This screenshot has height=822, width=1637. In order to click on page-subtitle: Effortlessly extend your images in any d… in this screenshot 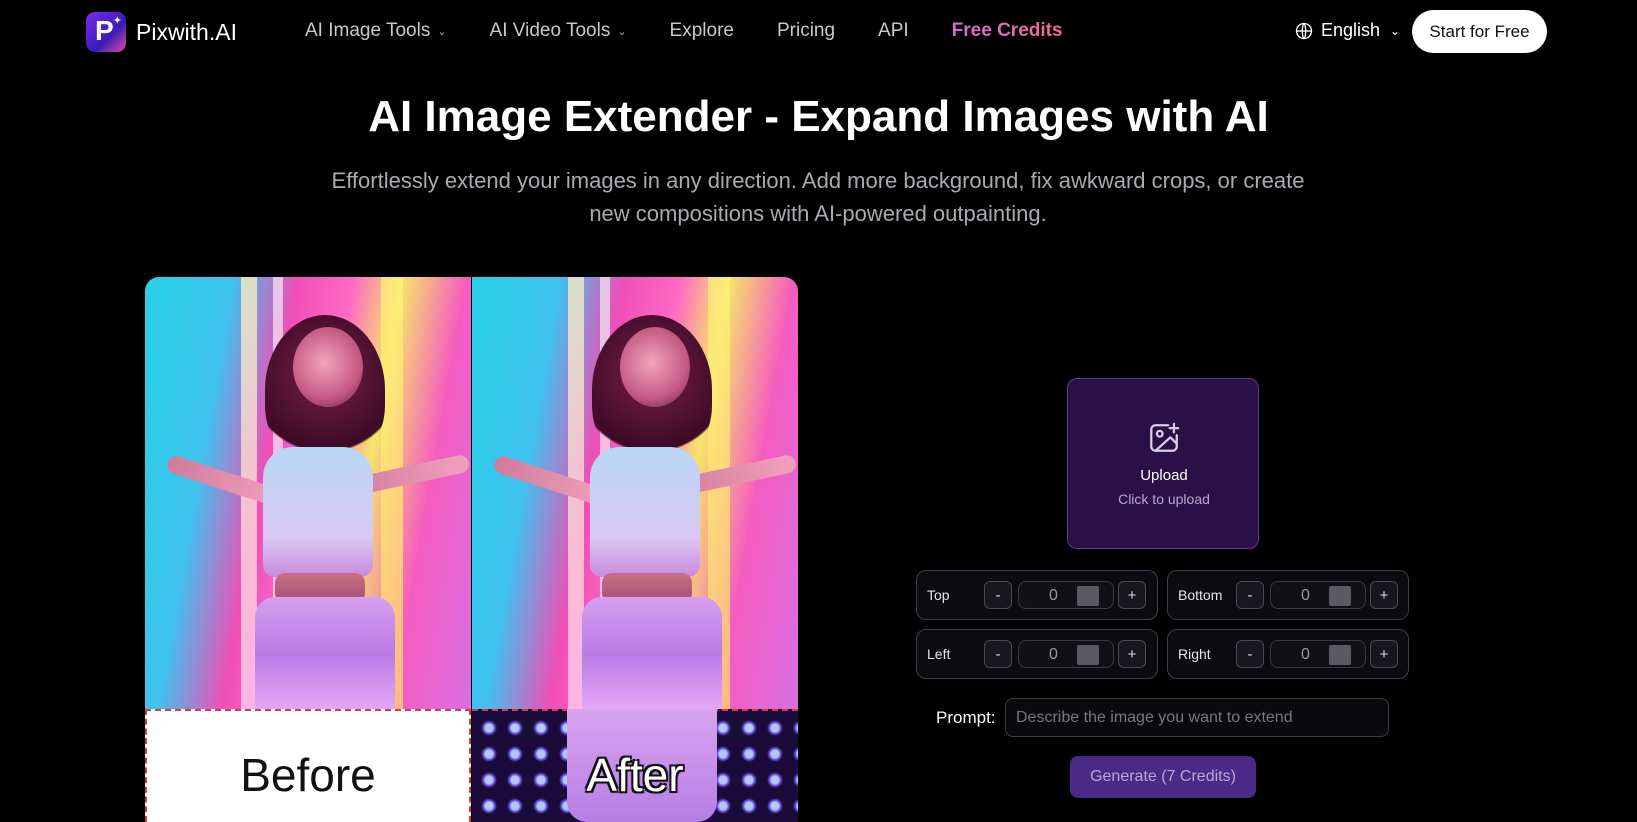, I will do `click(818, 197)`.